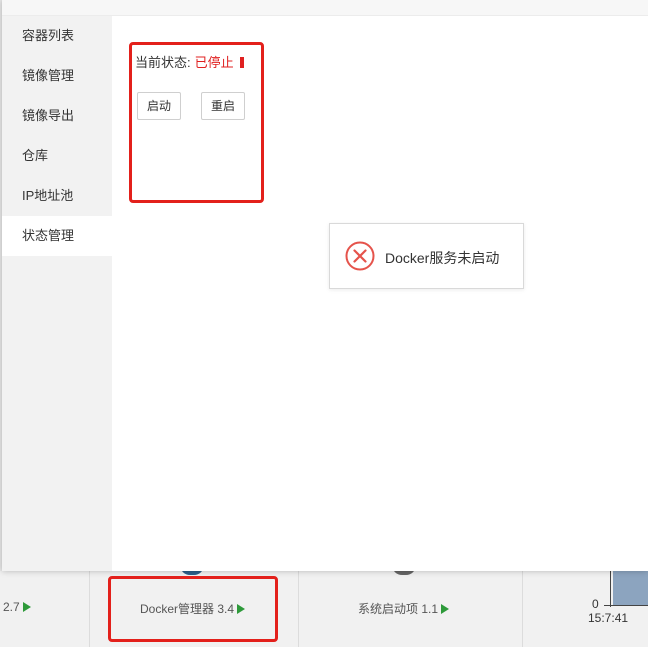  What do you see at coordinates (241, 62) in the screenshot?
I see `status-indicator` at bounding box center [241, 62].